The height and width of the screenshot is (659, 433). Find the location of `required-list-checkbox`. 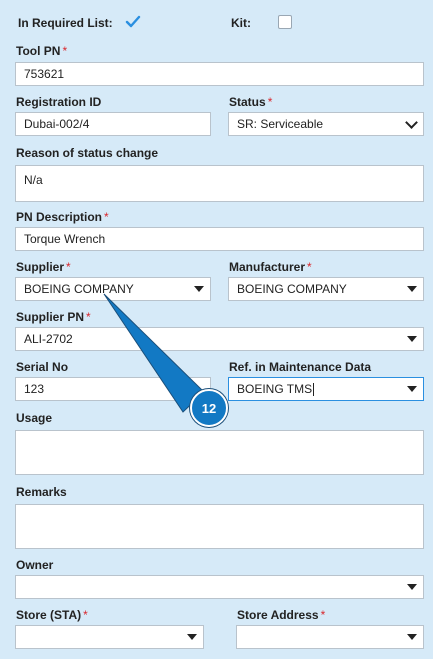

required-list-checkbox is located at coordinates (133, 22).